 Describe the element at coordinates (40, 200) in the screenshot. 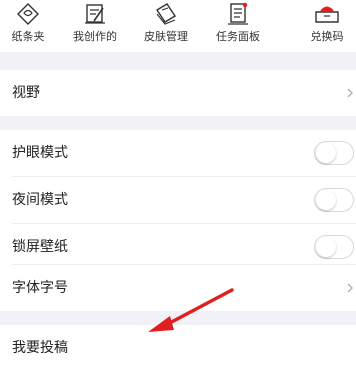

I see `settings-row-label: 夜间模式` at that location.